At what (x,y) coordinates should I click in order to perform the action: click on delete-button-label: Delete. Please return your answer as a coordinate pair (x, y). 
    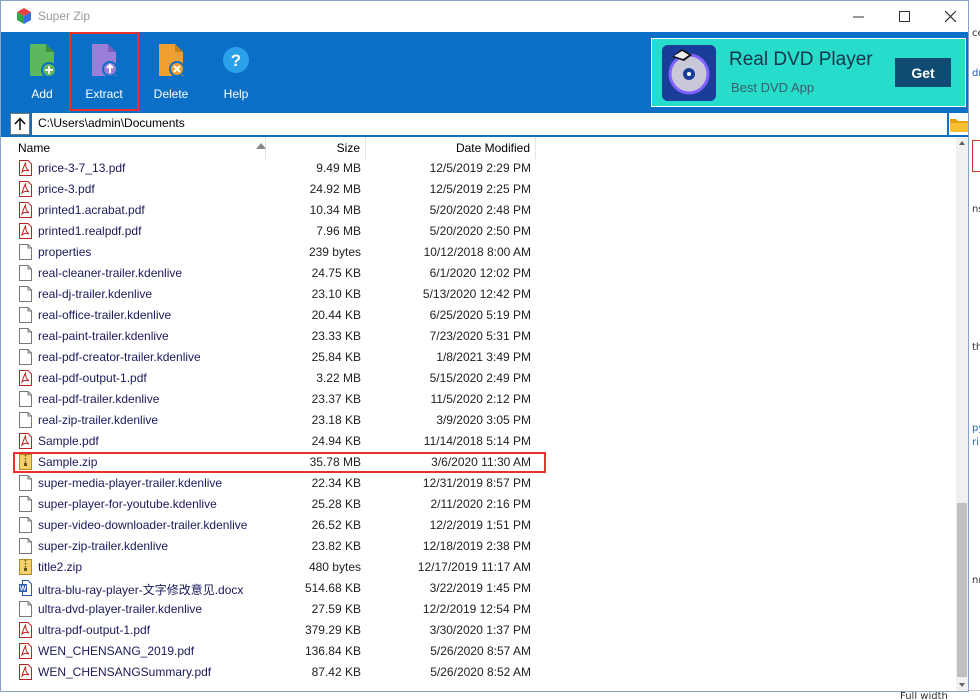
    Looking at the image, I should click on (171, 94).